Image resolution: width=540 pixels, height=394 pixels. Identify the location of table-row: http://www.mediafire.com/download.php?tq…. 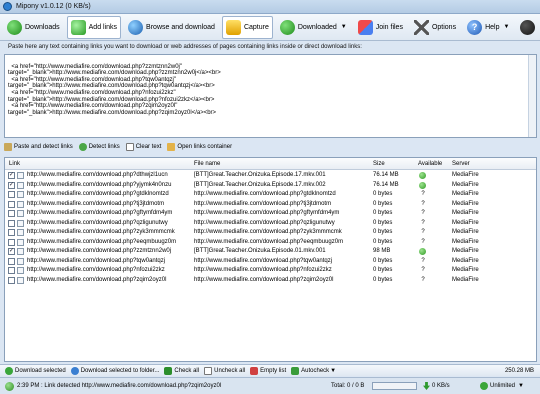
(270, 261).